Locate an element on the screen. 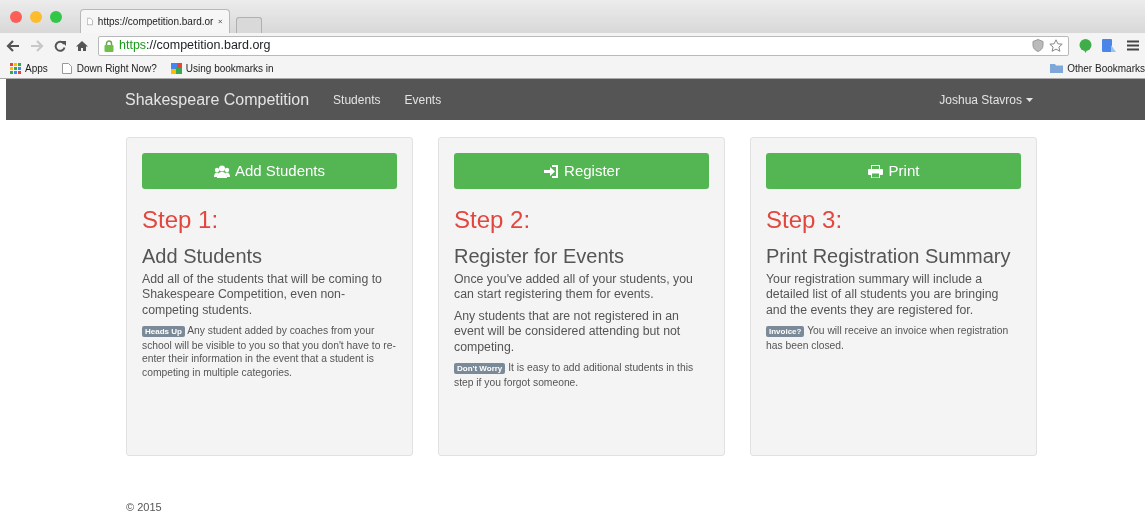 Image resolution: width=1145 pixels, height=519 pixels. tab-title: https://competition.bard.or is located at coordinates (155, 22).